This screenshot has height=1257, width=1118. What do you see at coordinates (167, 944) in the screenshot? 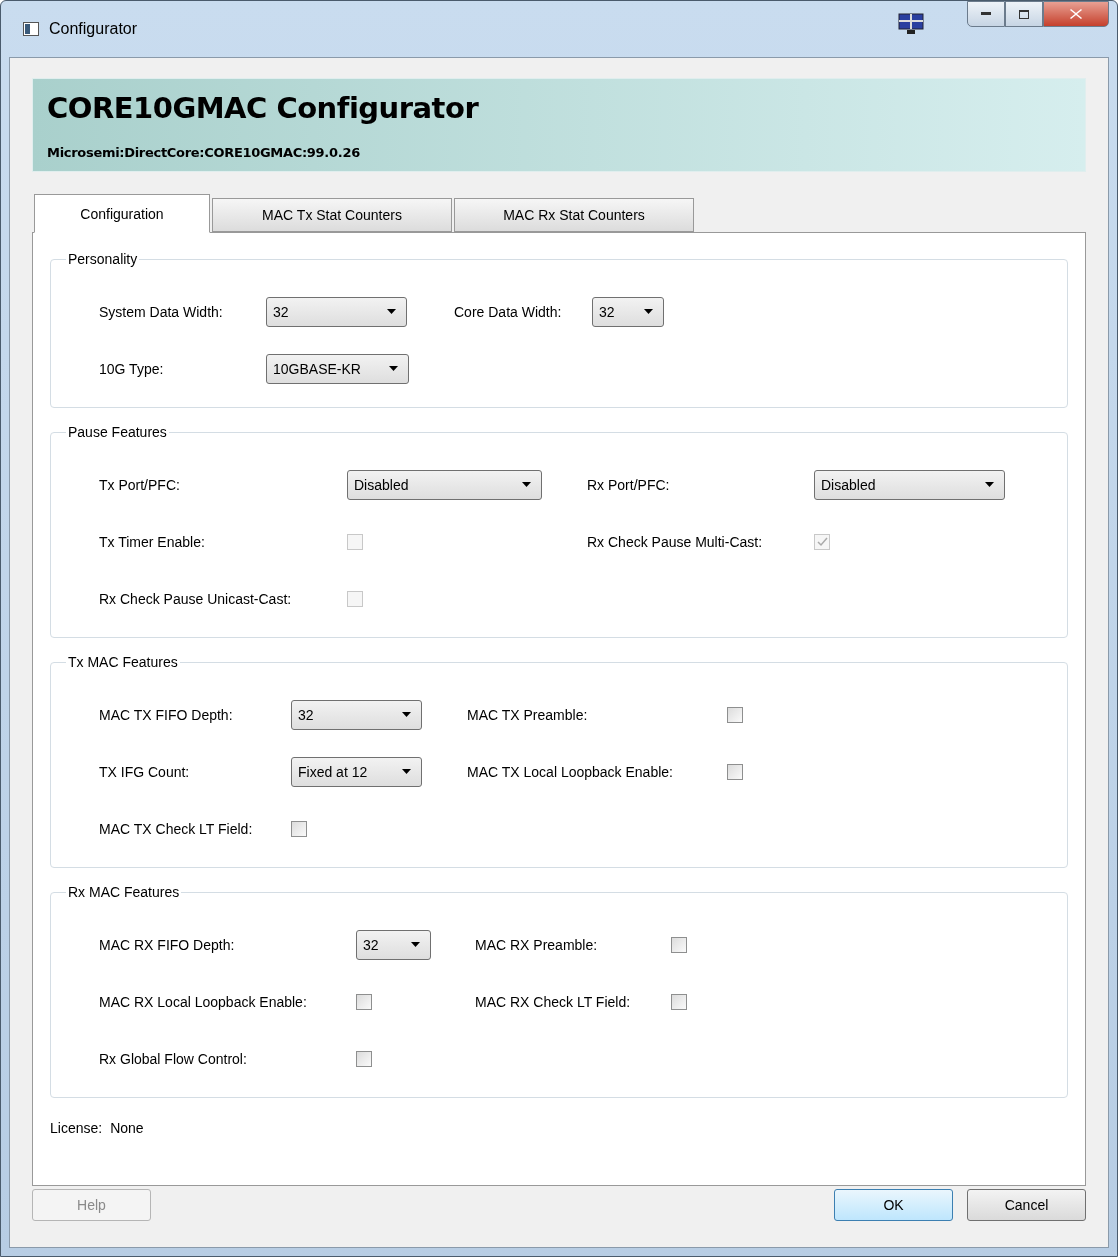
I see `field-label: MAC RX FIFO Depth:` at bounding box center [167, 944].